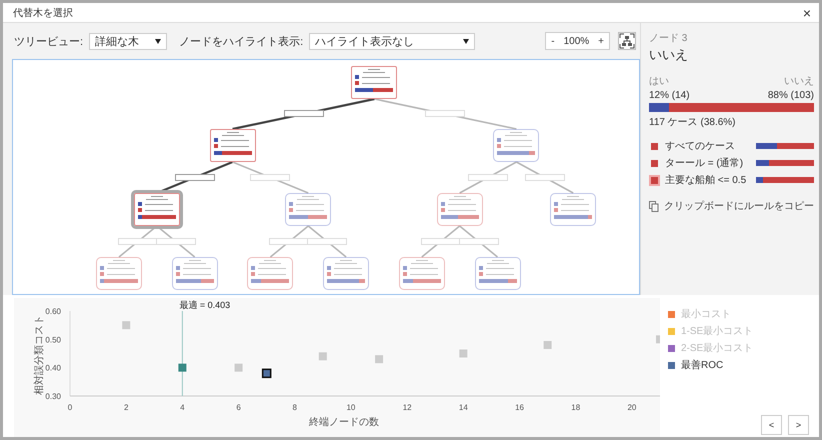  Describe the element at coordinates (267, 373) in the screenshot. I see `data-point` at that location.